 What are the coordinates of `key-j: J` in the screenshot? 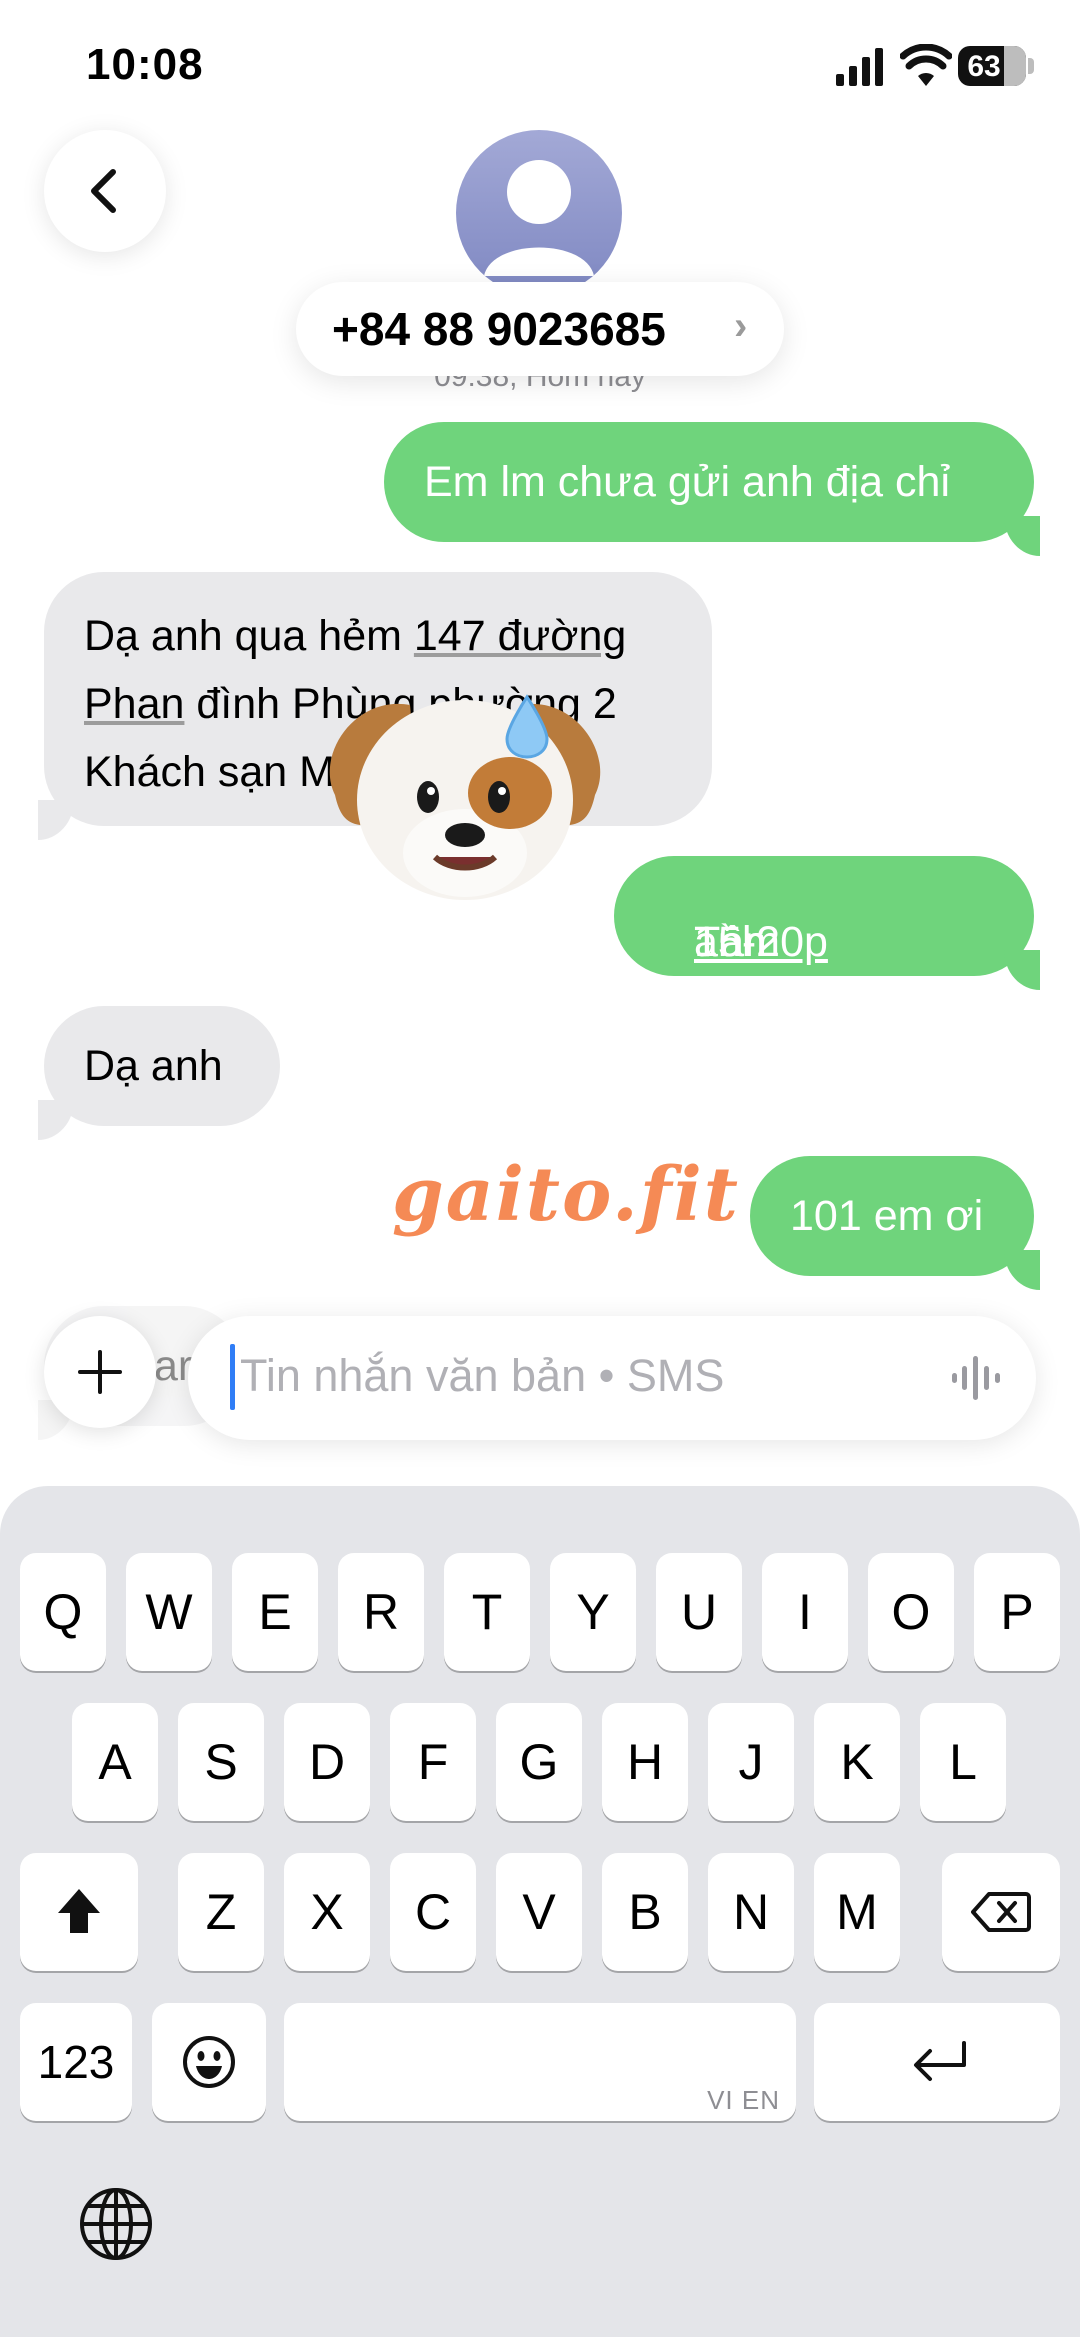 It's located at (751, 1762).